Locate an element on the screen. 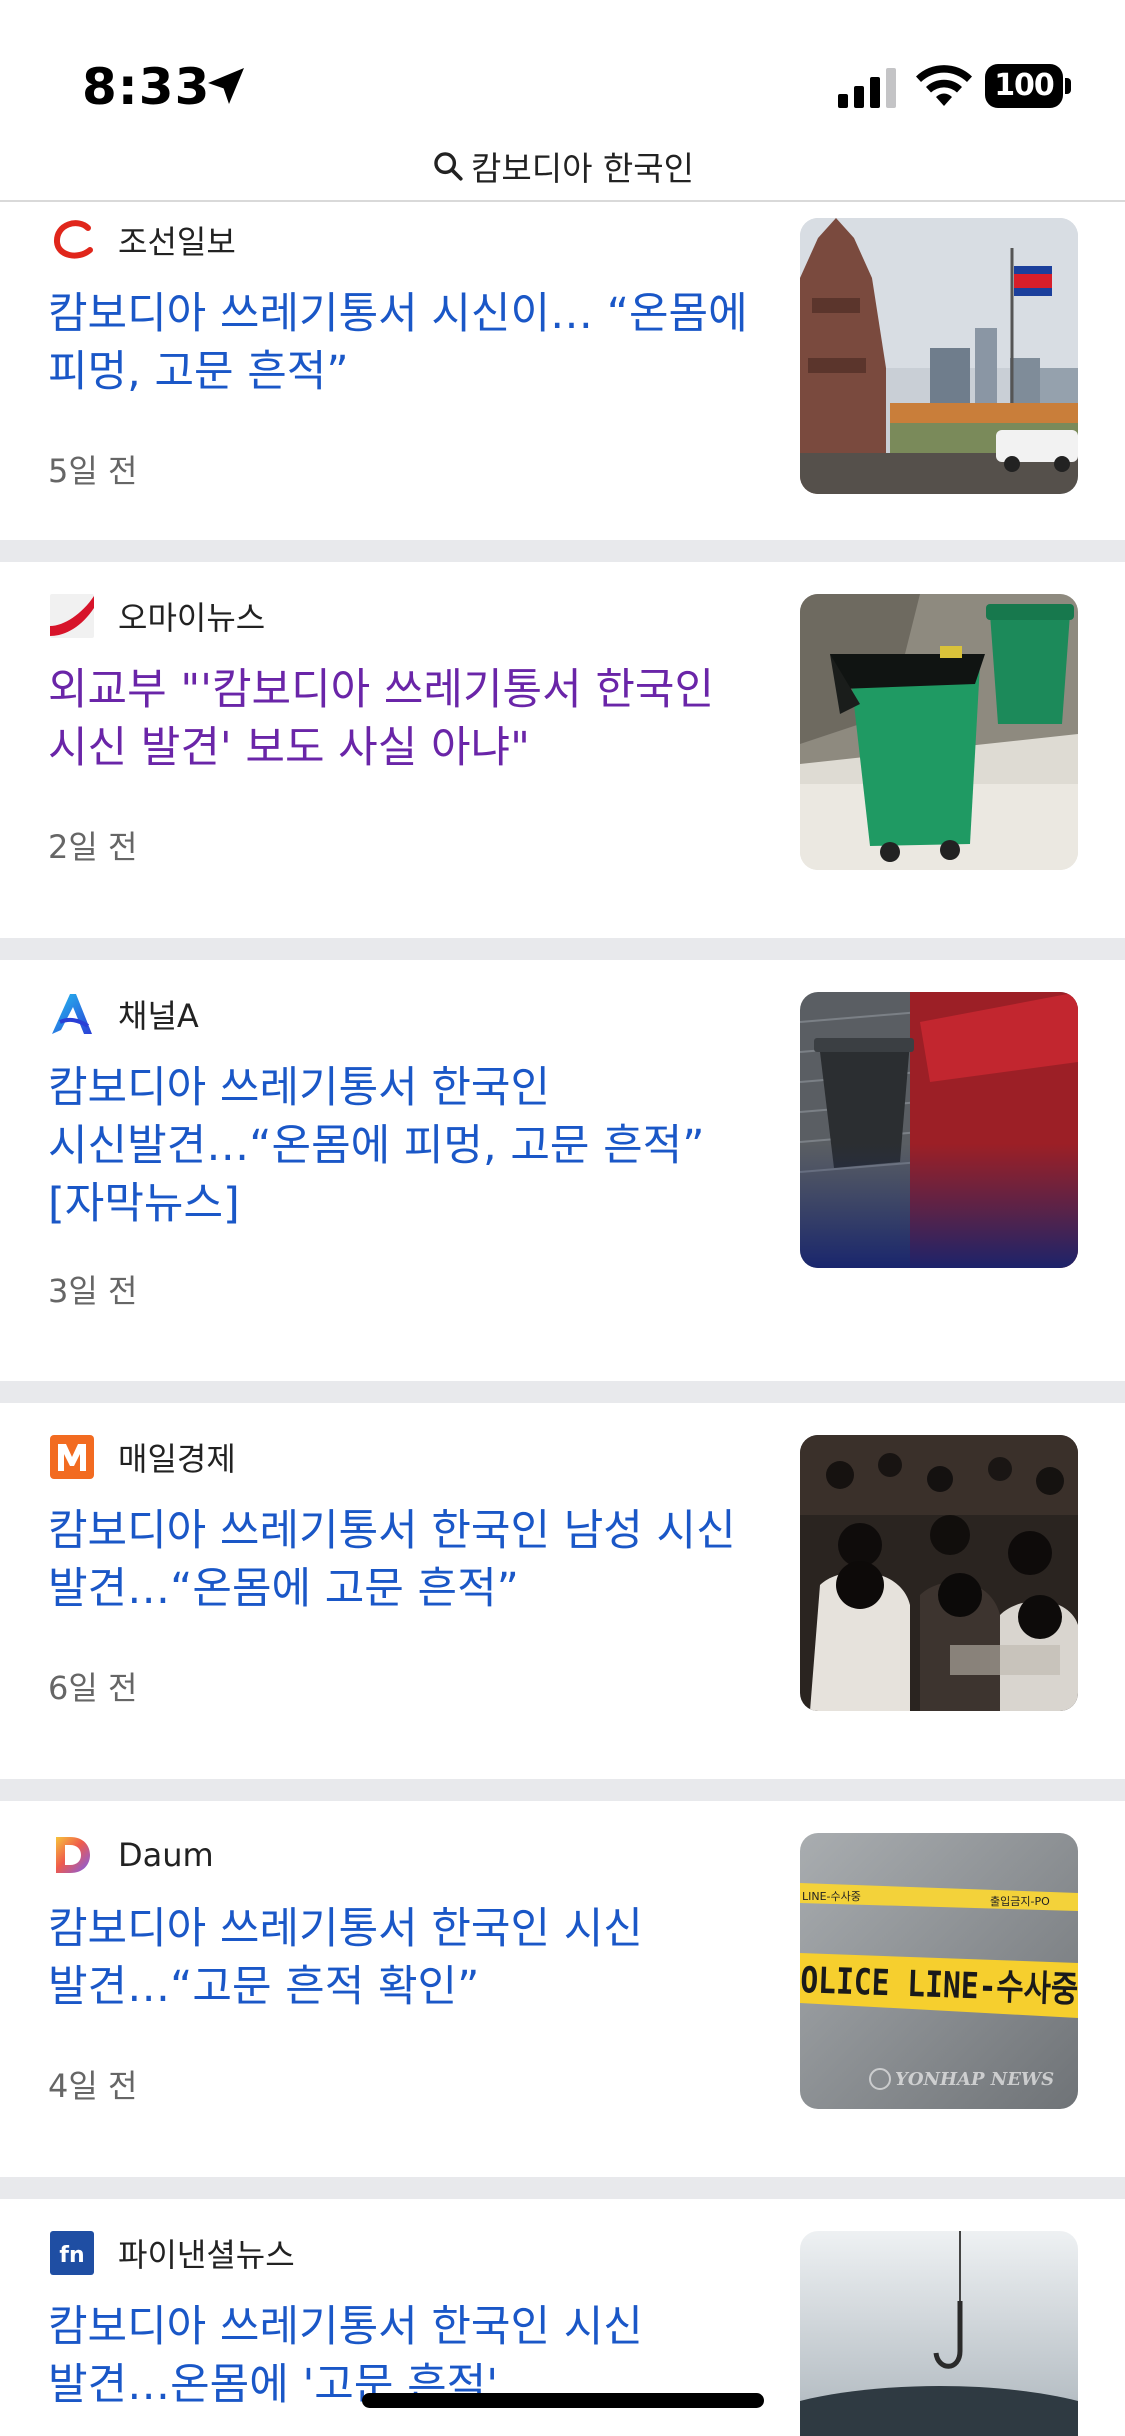 This screenshot has width=1125, height=2436. daum-logo-icon is located at coordinates (73, 1855).